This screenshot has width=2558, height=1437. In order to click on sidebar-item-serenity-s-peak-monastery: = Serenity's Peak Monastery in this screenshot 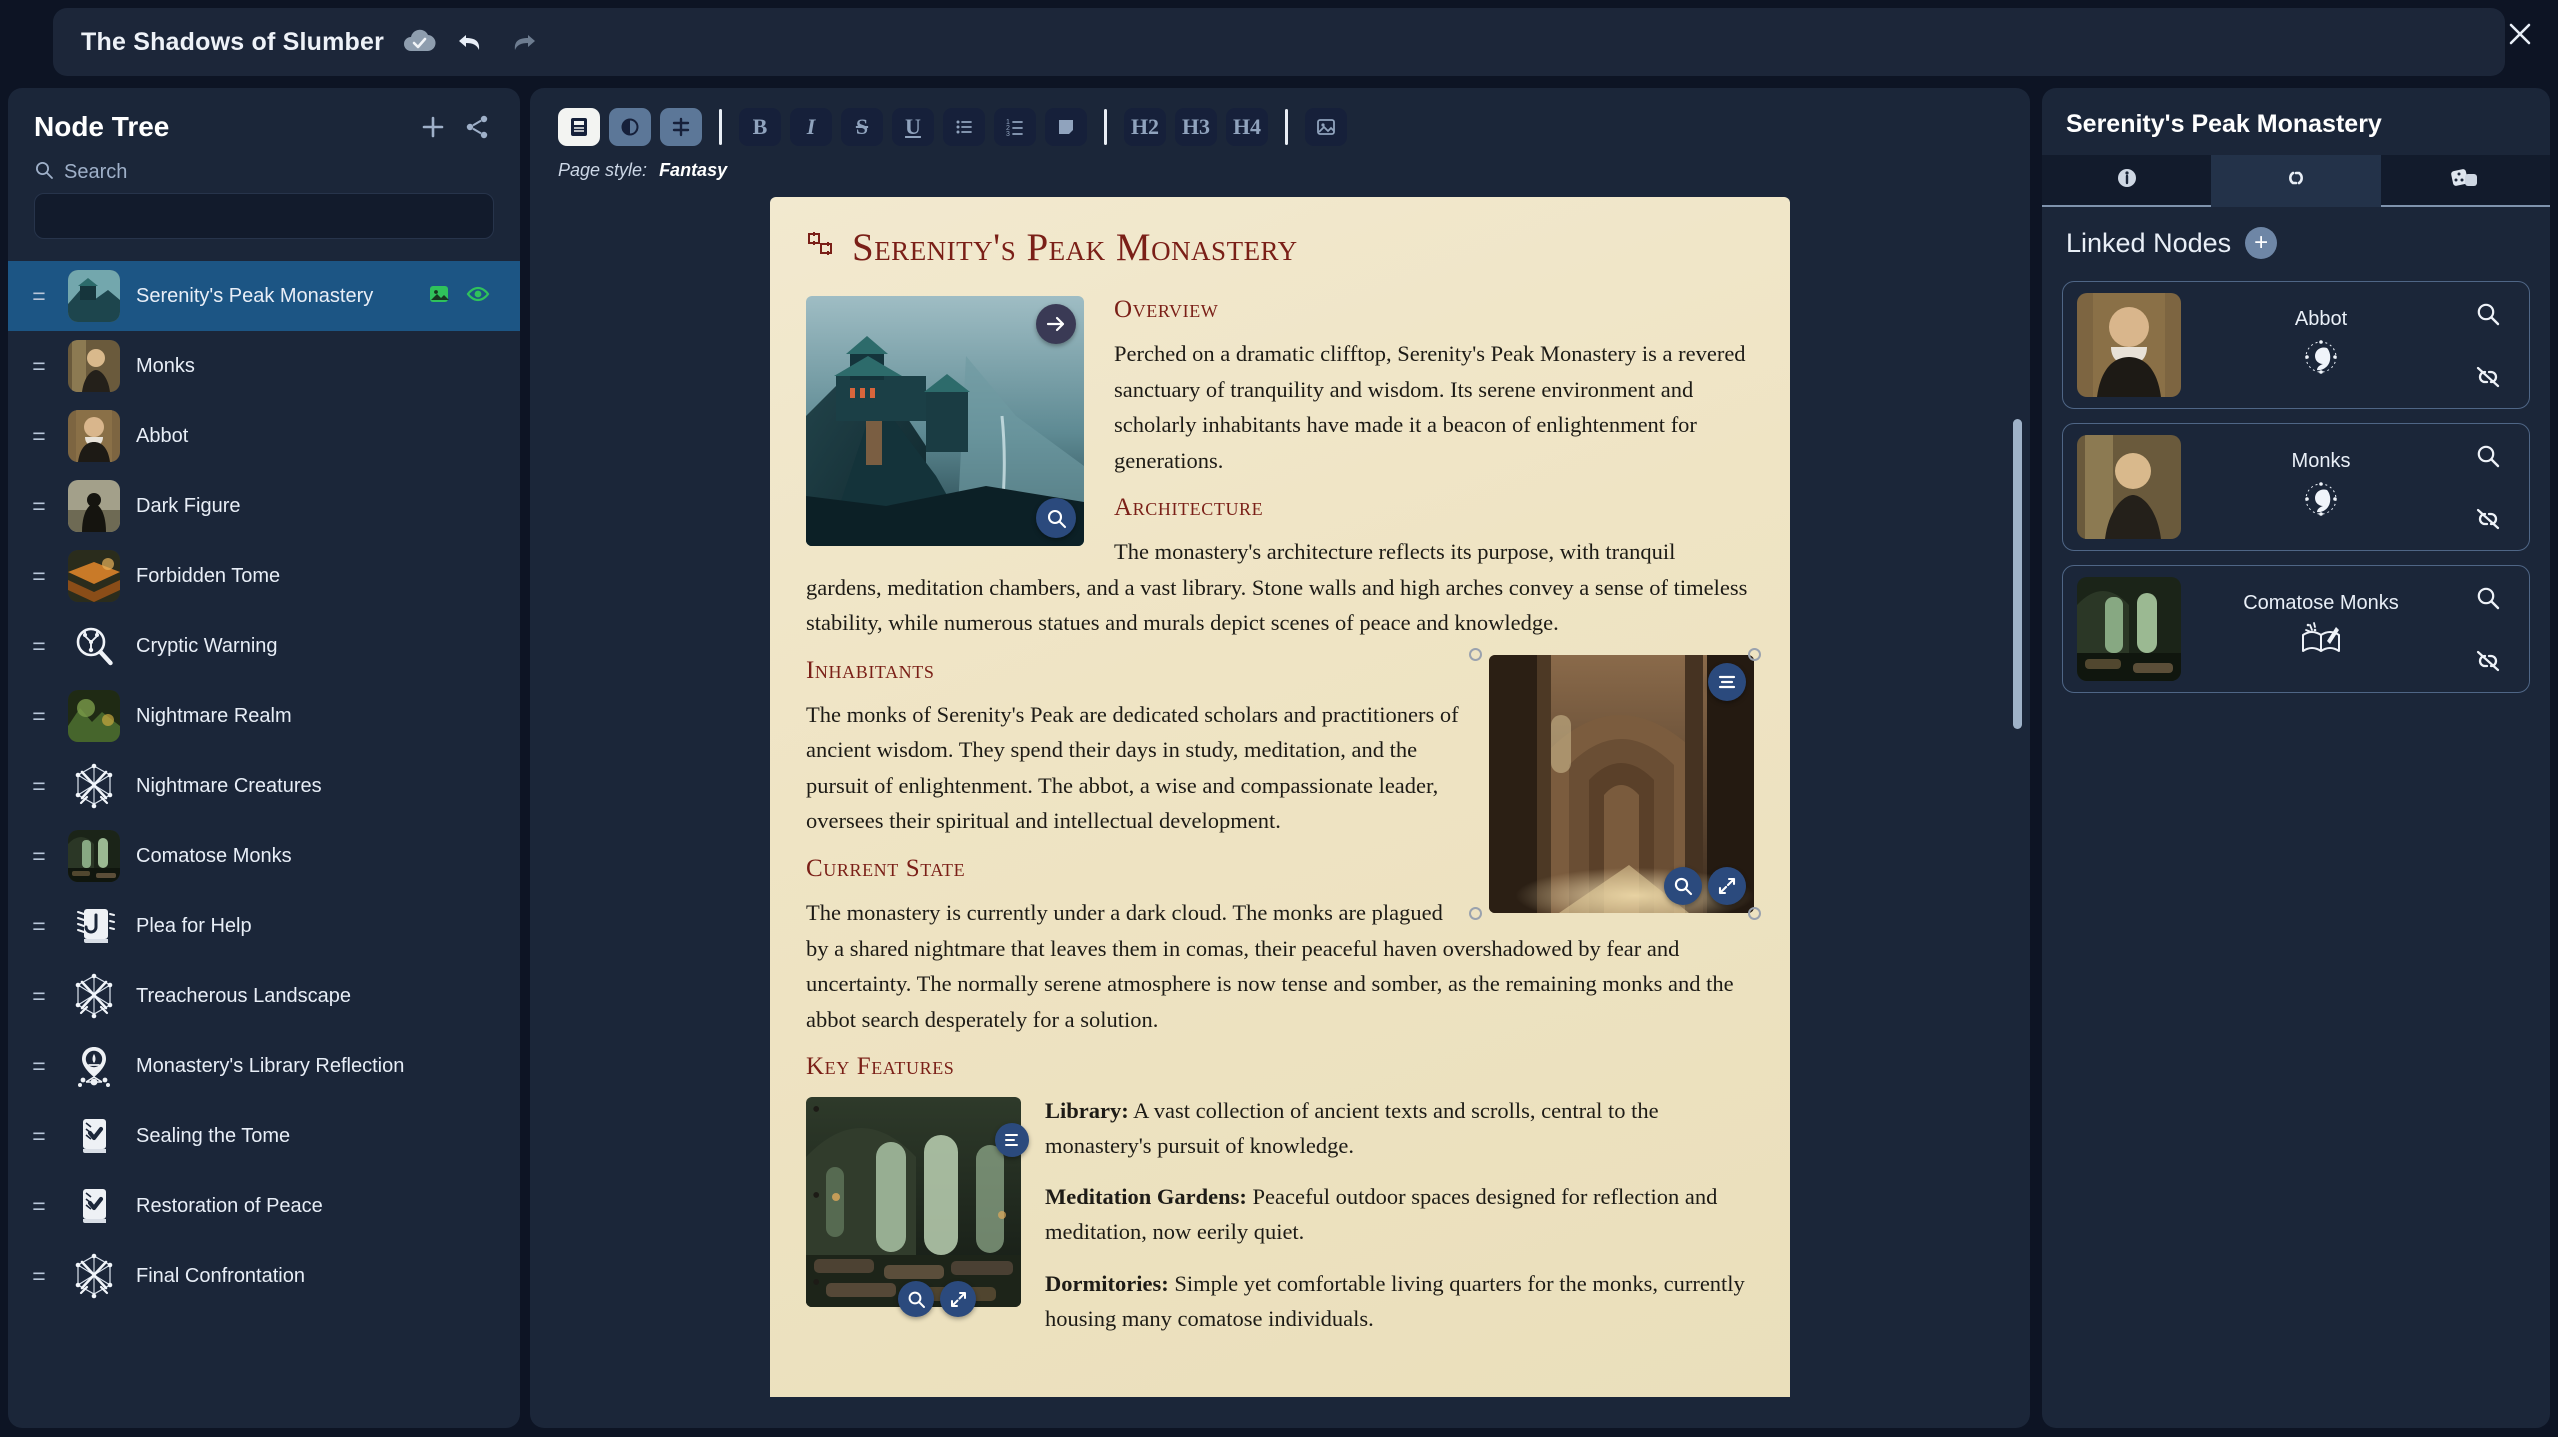, I will do `click(264, 296)`.